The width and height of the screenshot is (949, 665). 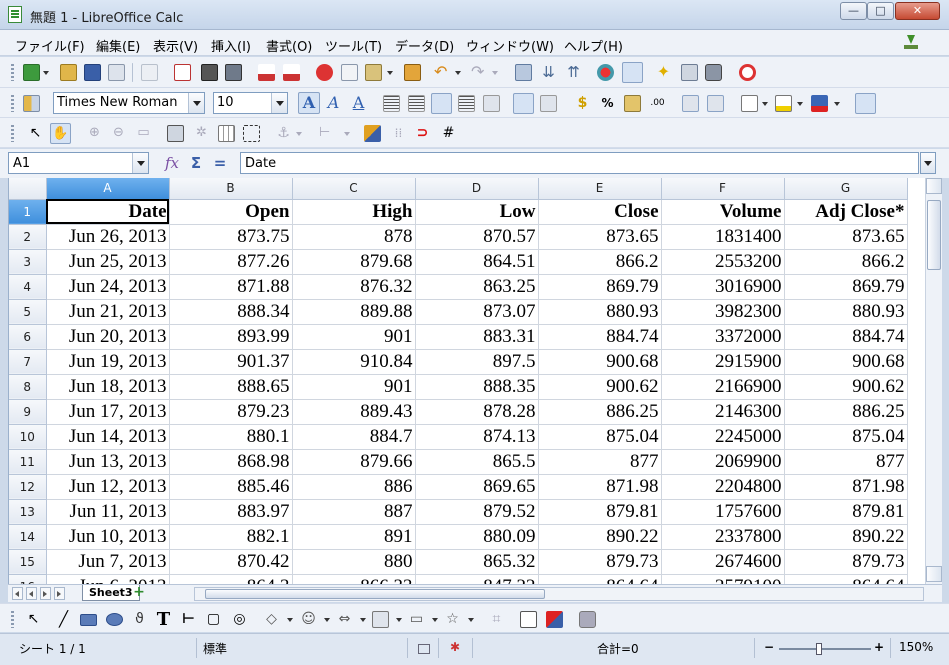 I want to click on cell-e7: 900.68, so click(x=600, y=362).